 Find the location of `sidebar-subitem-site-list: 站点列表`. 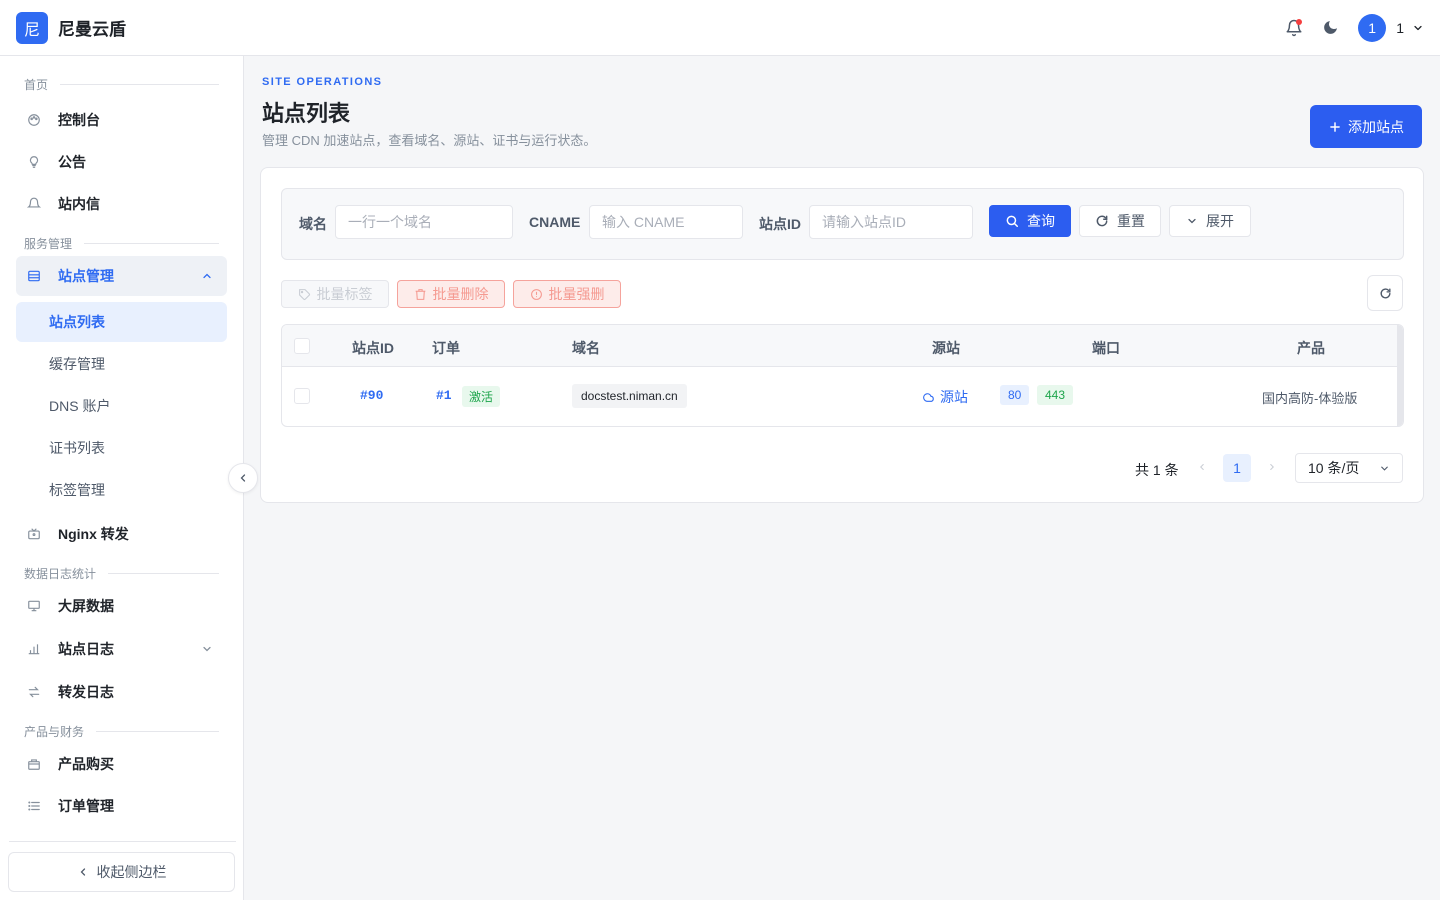

sidebar-subitem-site-list: 站点列表 is located at coordinates (121, 322).